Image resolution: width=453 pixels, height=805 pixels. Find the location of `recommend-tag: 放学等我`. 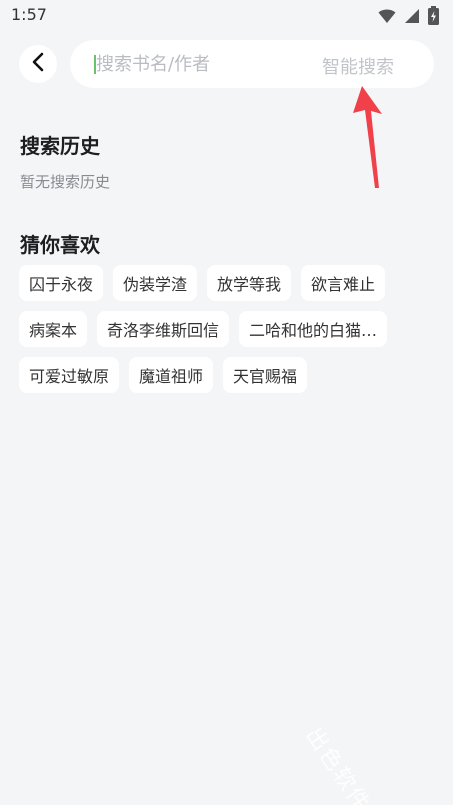

recommend-tag: 放学等我 is located at coordinates (249, 283).